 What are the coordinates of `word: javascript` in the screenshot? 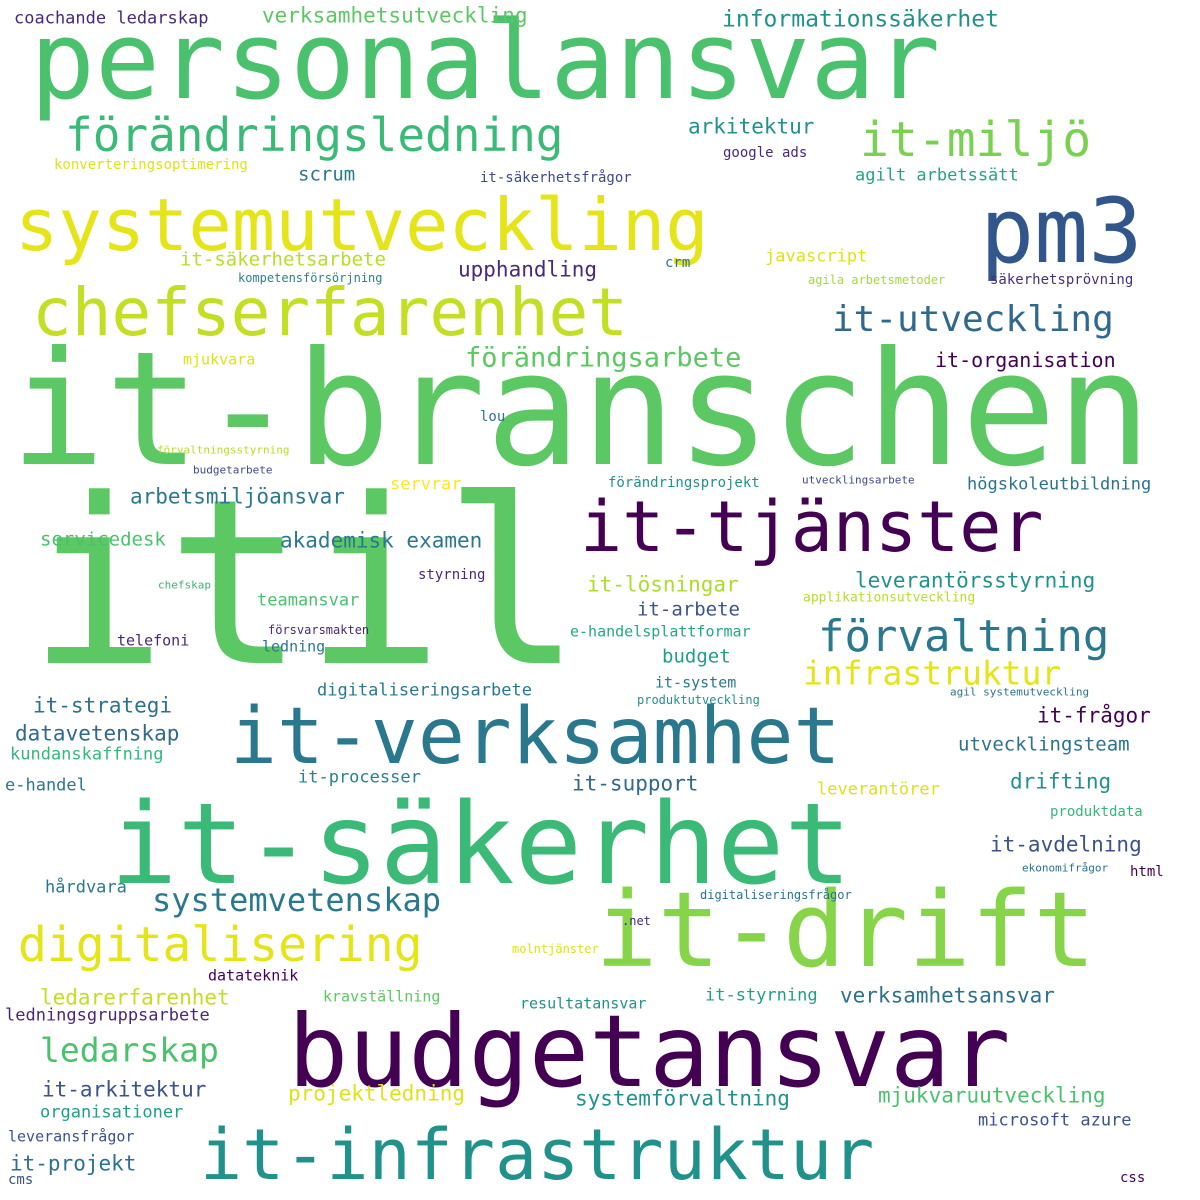 It's located at (816, 256).